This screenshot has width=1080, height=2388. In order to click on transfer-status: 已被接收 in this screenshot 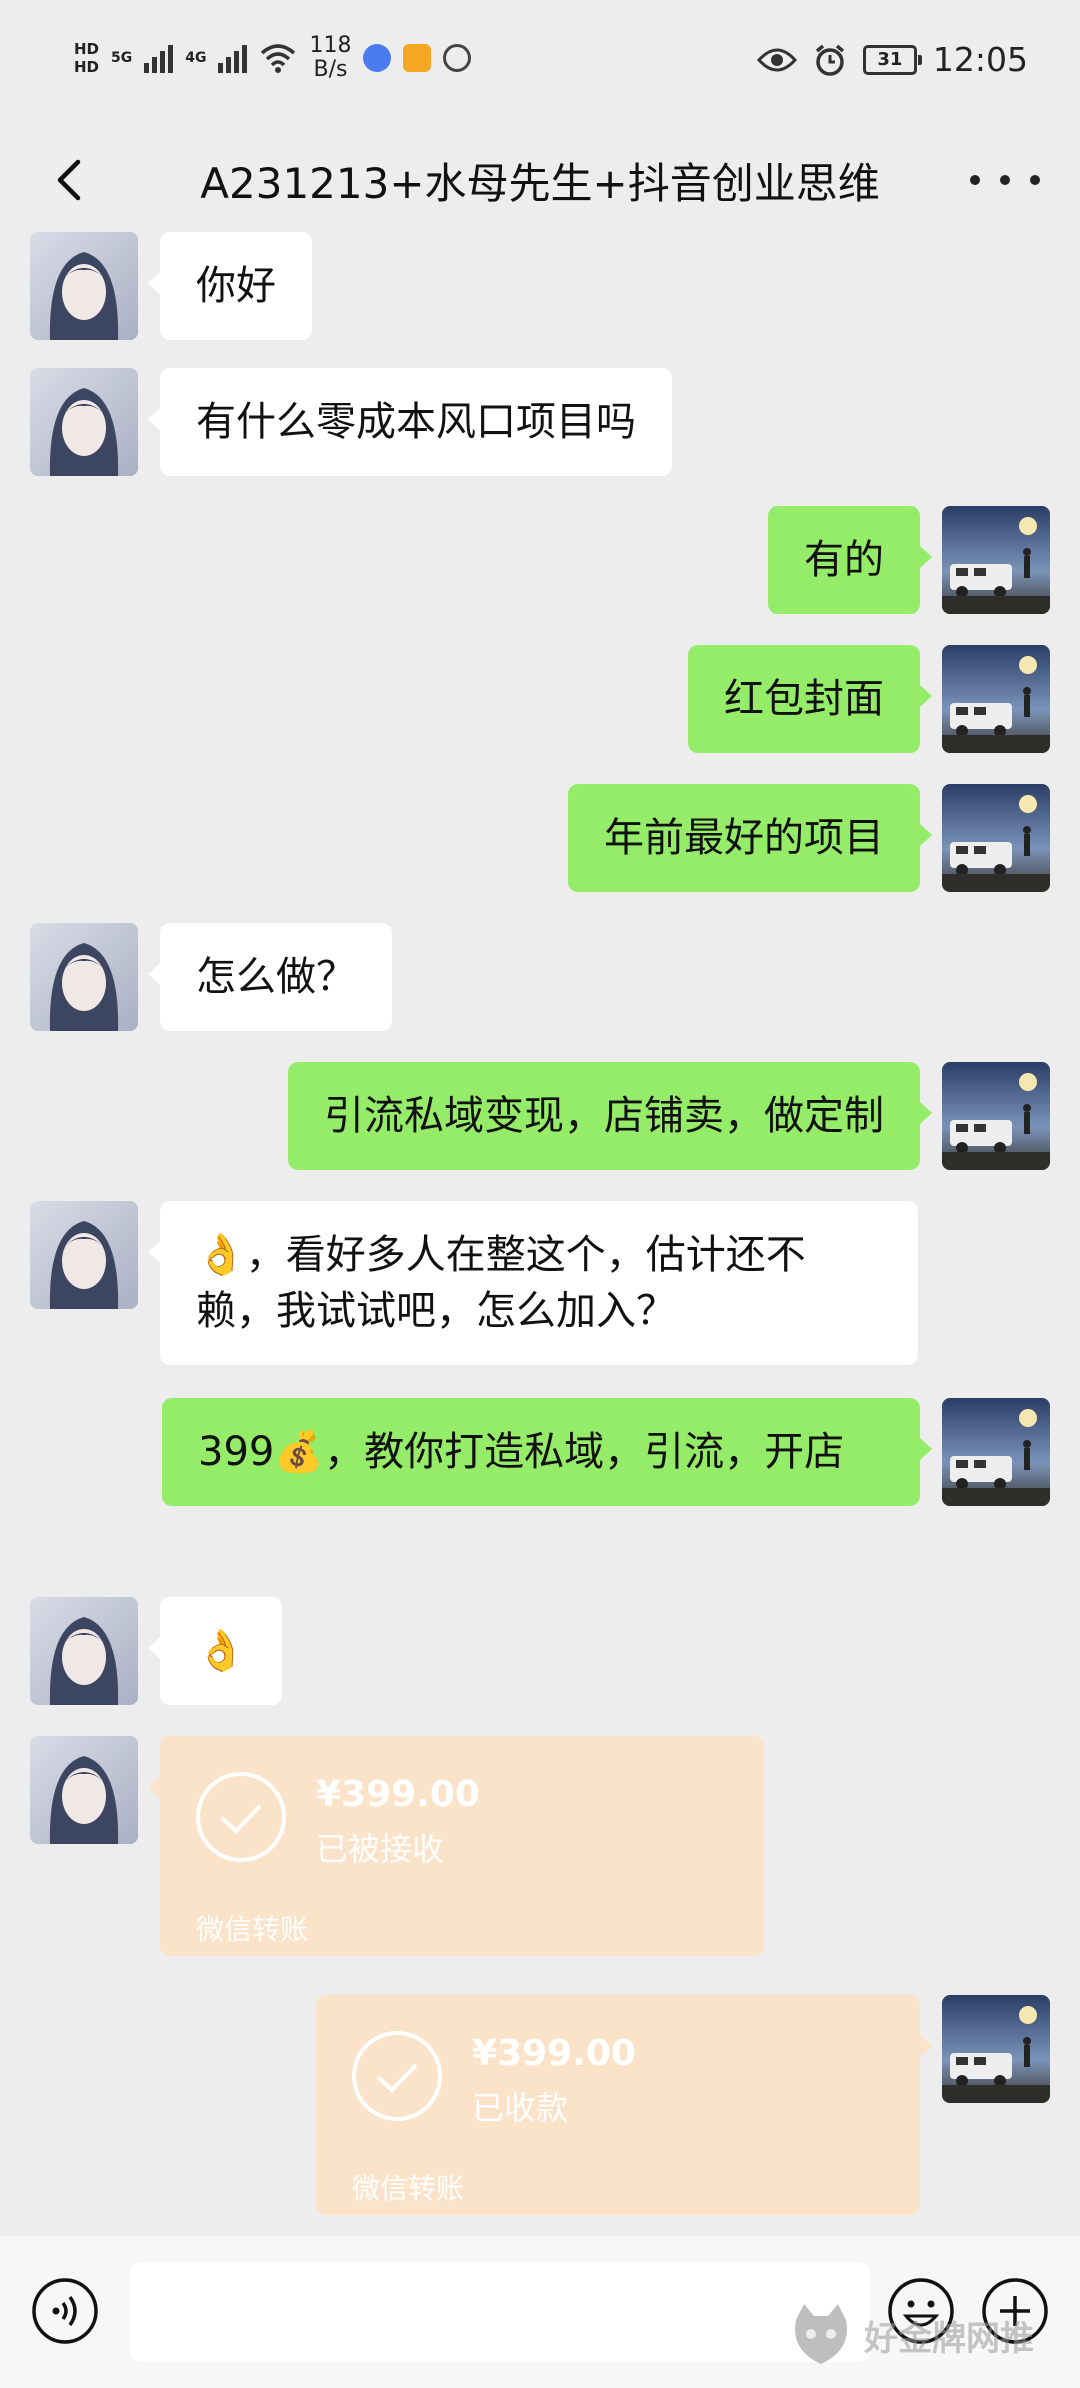, I will do `click(380, 1849)`.